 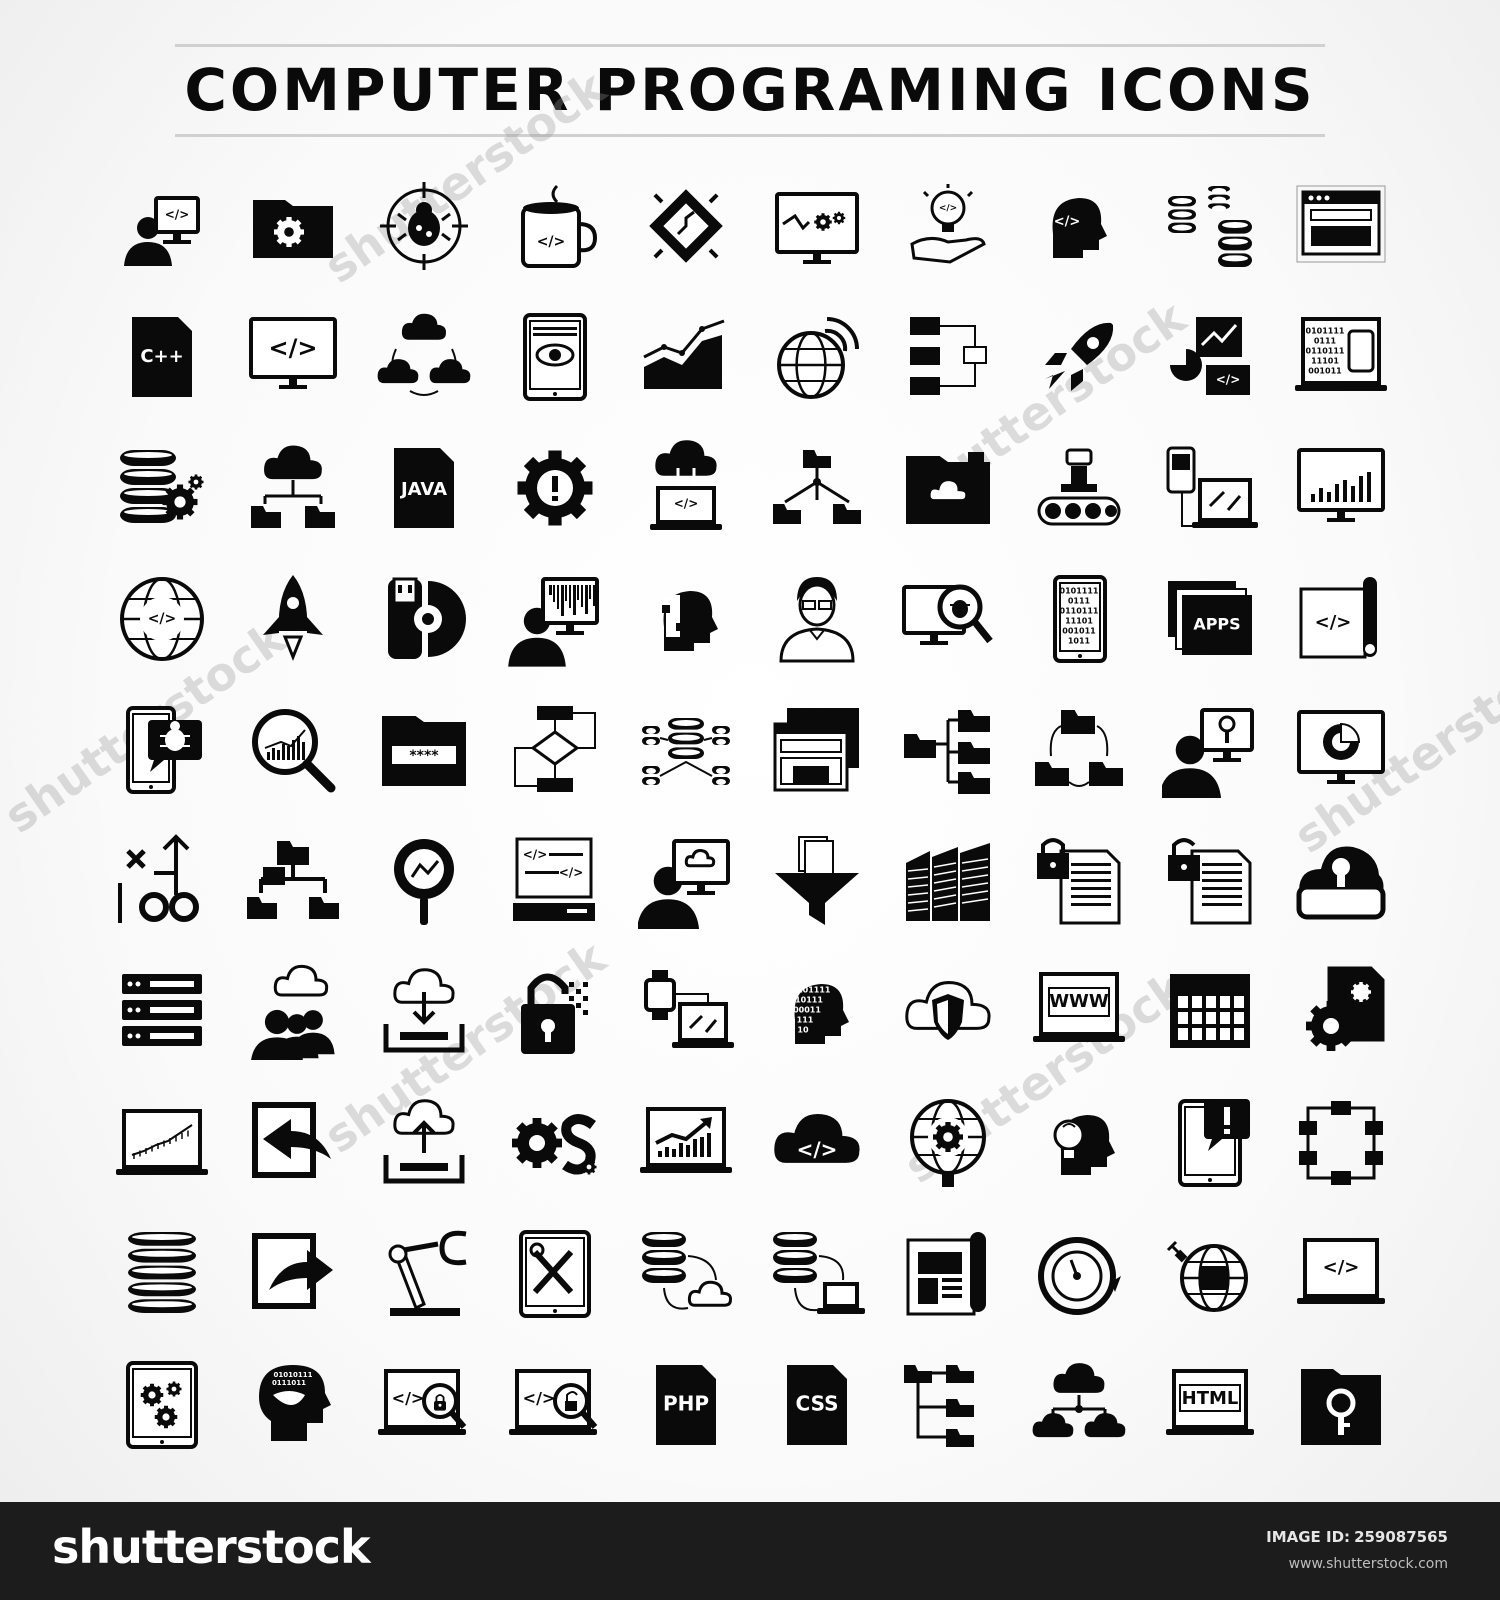 I want to click on cloud-network-icon-graphic, so click(x=423, y=354).